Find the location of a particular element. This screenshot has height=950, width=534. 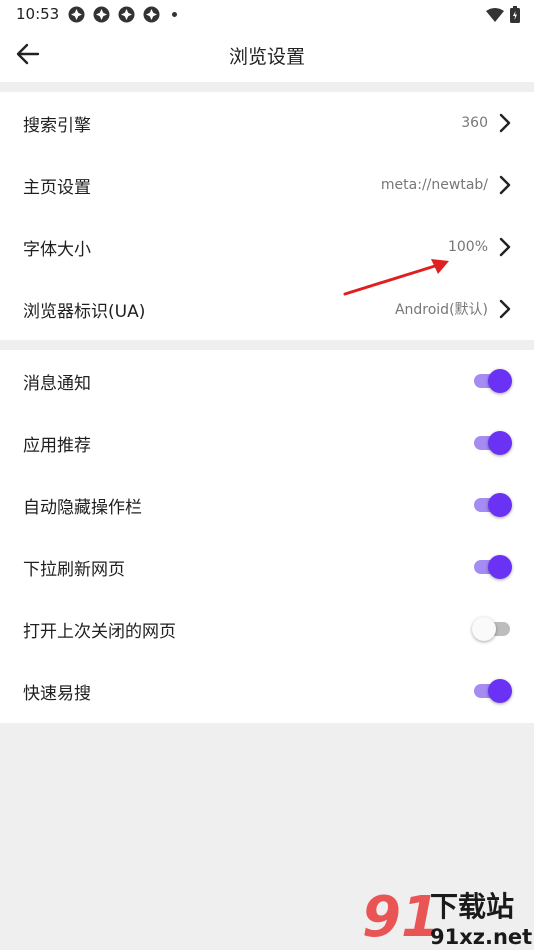

setting-value: 100% is located at coordinates (467, 247).